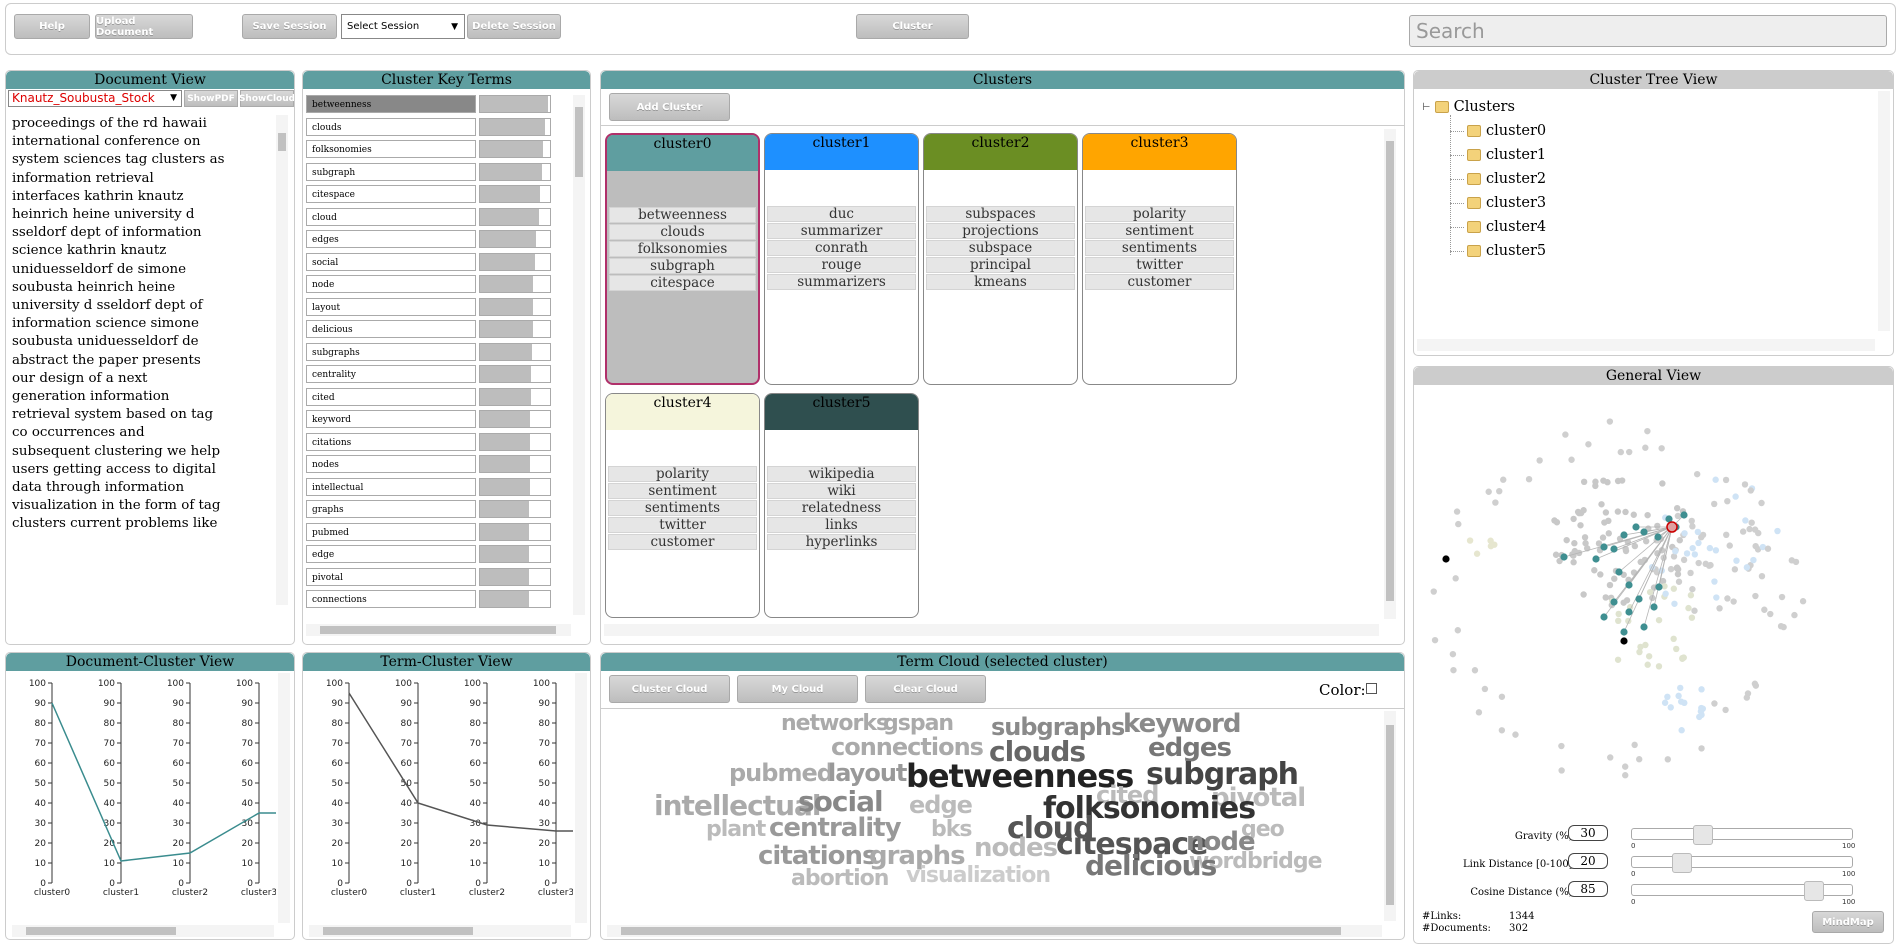 This screenshot has width=1901, height=949. Describe the element at coordinates (440, 931) in the screenshot. I see `term-cluster-hscrollbar` at that location.